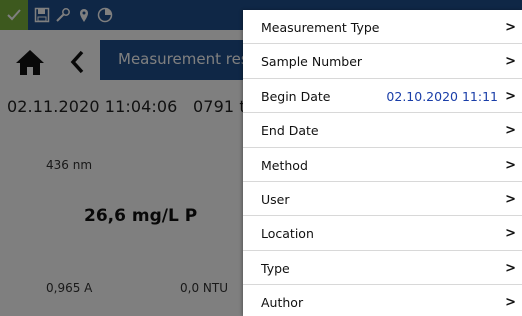  Describe the element at coordinates (442, 96) in the screenshot. I see `menu-item-value: 02.10.2020 11:11` at that location.